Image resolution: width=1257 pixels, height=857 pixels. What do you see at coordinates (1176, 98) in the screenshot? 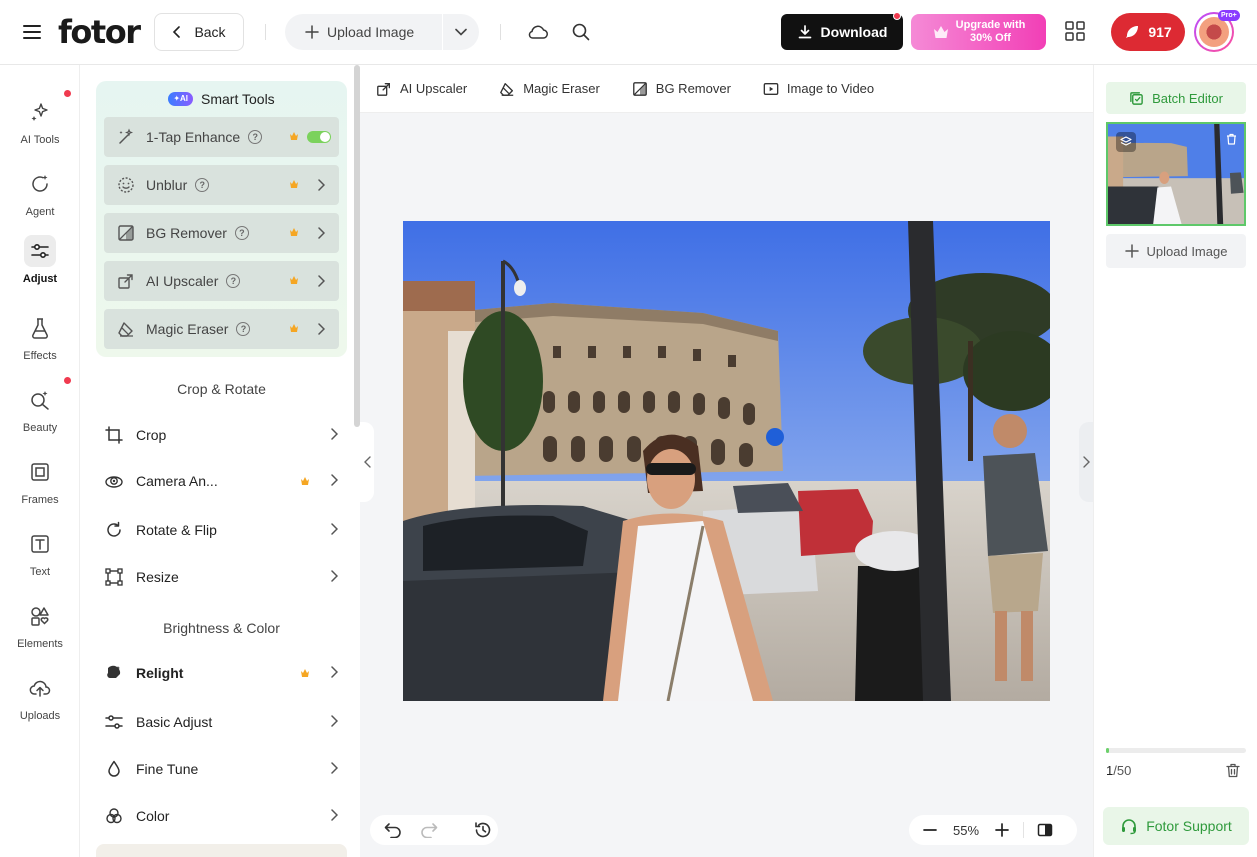
I see `batch-editor-button: Batch Editor` at bounding box center [1176, 98].